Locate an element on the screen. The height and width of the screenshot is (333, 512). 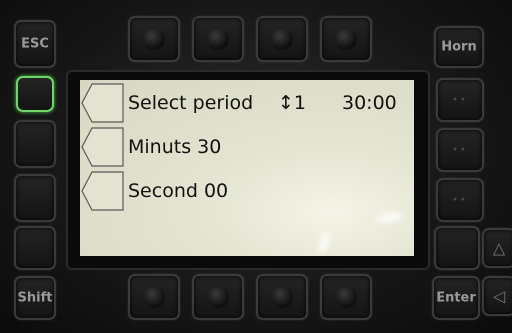
bottom-key-1-knob is located at coordinates (154, 297).